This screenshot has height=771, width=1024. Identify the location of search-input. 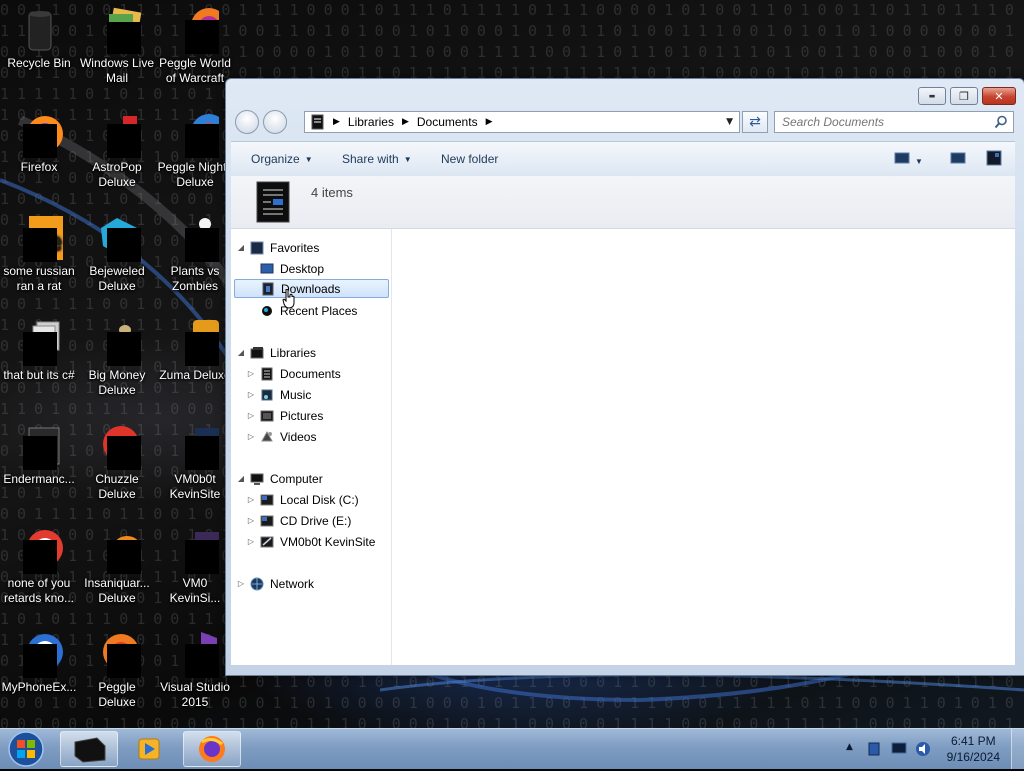
(894, 122).